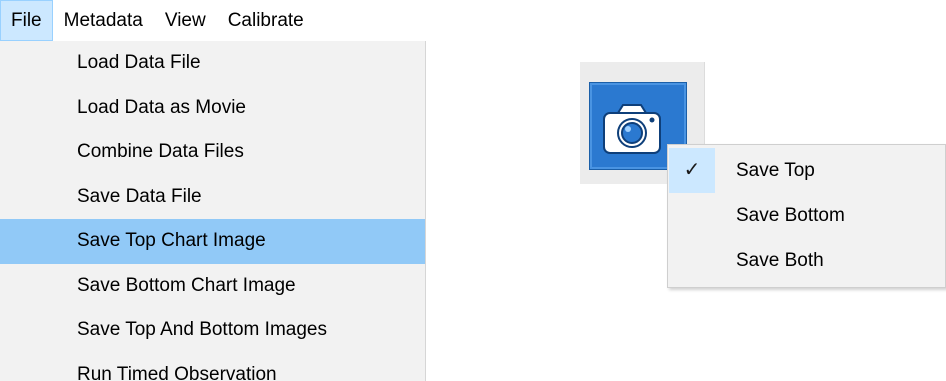 Image resolution: width=946 pixels, height=381 pixels. What do you see at coordinates (212, 197) in the screenshot?
I see `menu-item-save-data-file: Save Data File` at bounding box center [212, 197].